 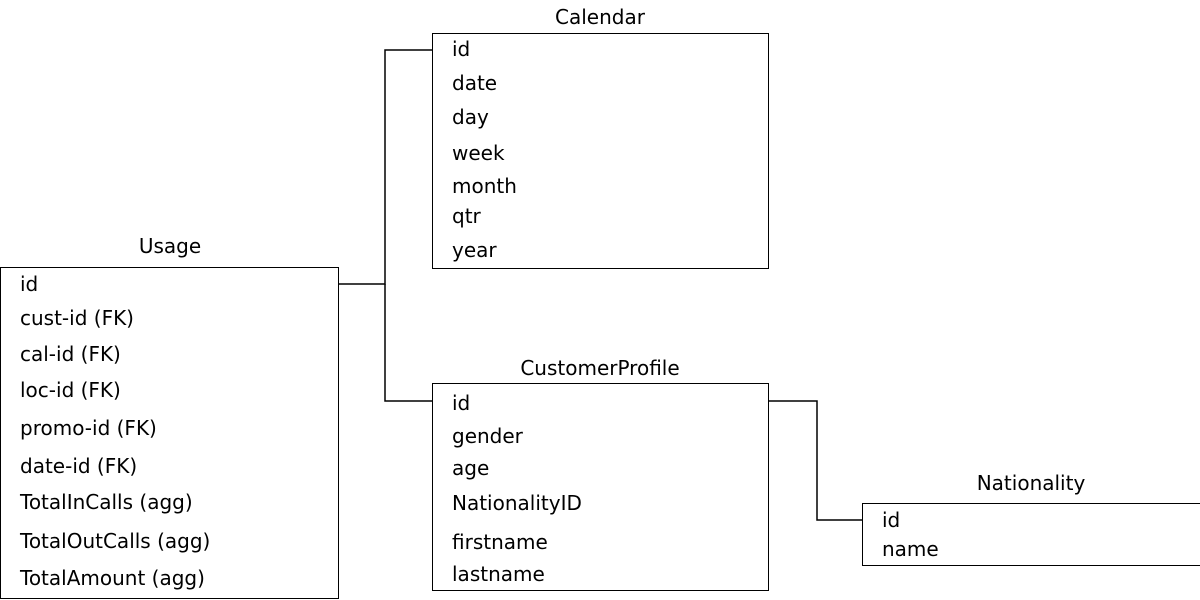 I want to click on table-title-calendar: Calendar, so click(x=600, y=17).